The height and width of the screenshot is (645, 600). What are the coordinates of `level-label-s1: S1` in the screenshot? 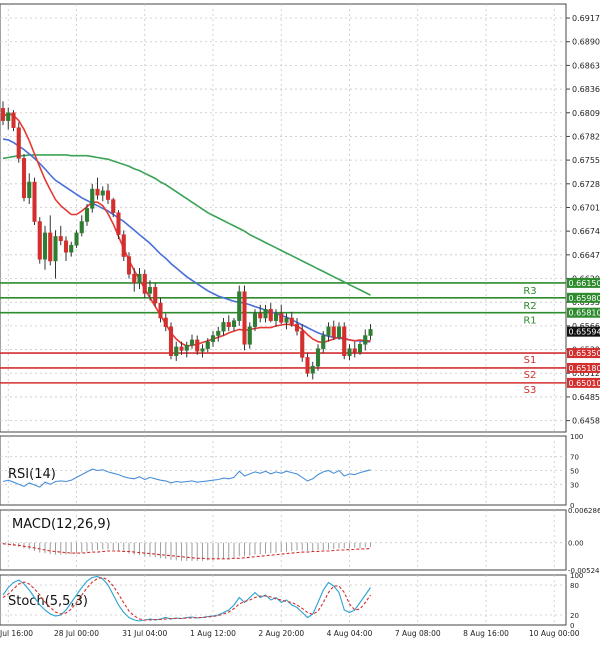 It's located at (530, 360).